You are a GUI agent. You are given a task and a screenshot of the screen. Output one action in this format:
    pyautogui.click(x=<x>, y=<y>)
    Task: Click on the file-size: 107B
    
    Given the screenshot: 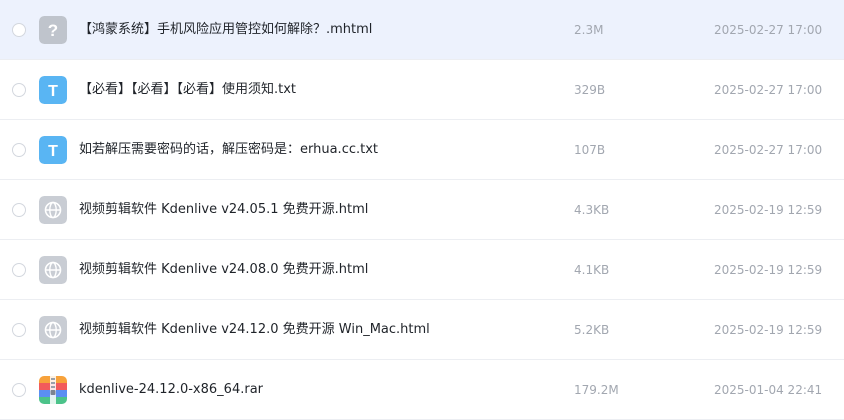 What is the action you would take?
    pyautogui.click(x=590, y=150)
    